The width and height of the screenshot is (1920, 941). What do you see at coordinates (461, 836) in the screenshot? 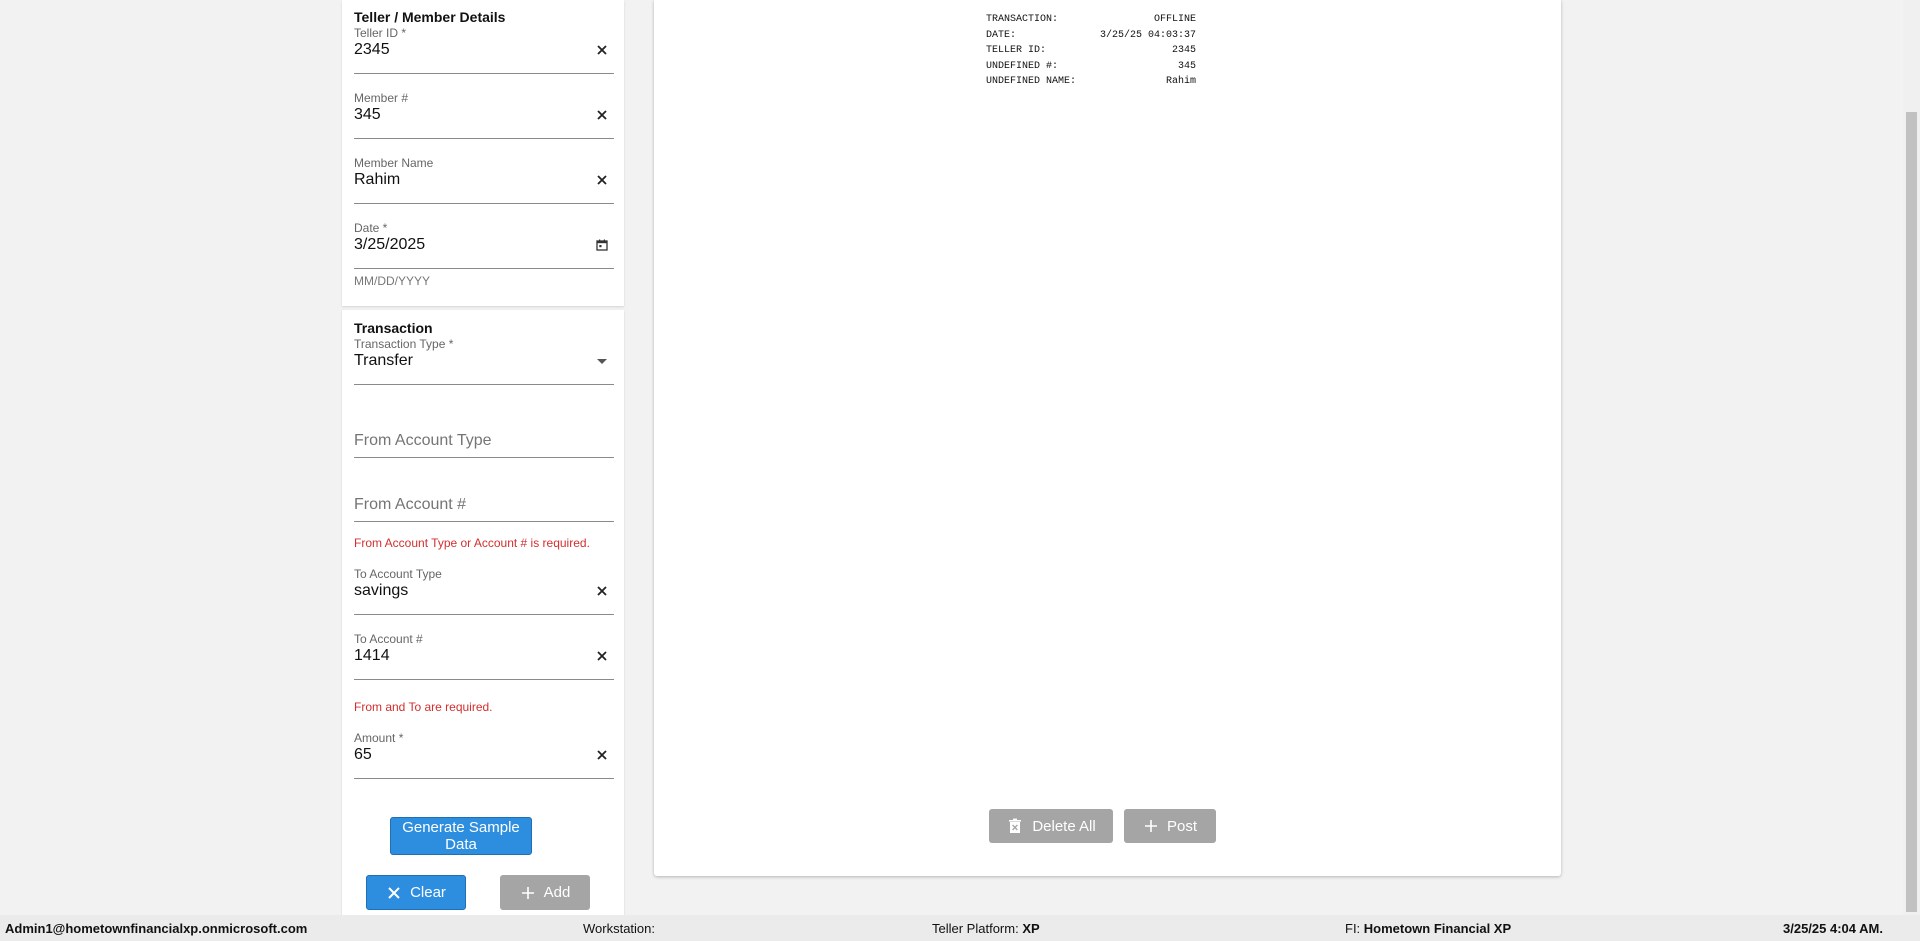
I see `generate-sample-data-button: Generate Sample Data` at bounding box center [461, 836].